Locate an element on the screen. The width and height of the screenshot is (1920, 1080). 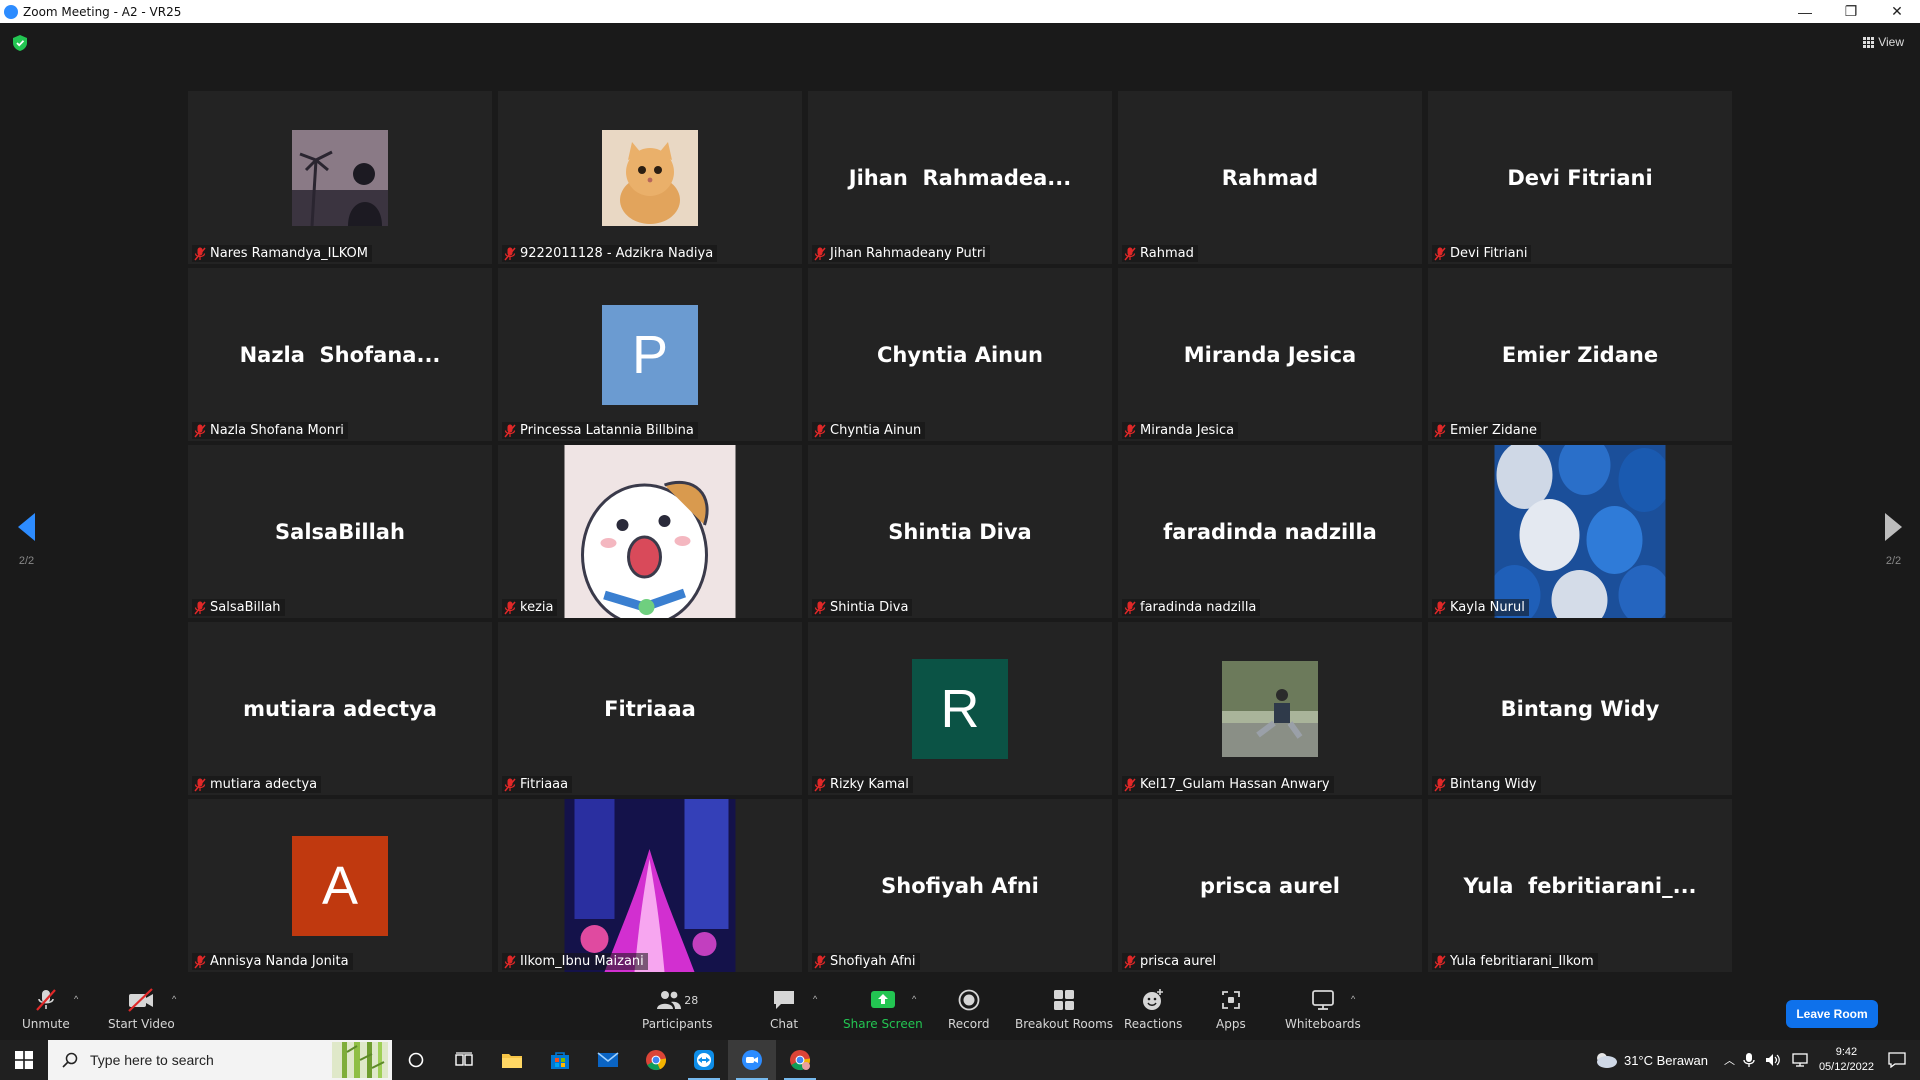
participants-button: 28 Participants is located at coordinates (677, 1009).